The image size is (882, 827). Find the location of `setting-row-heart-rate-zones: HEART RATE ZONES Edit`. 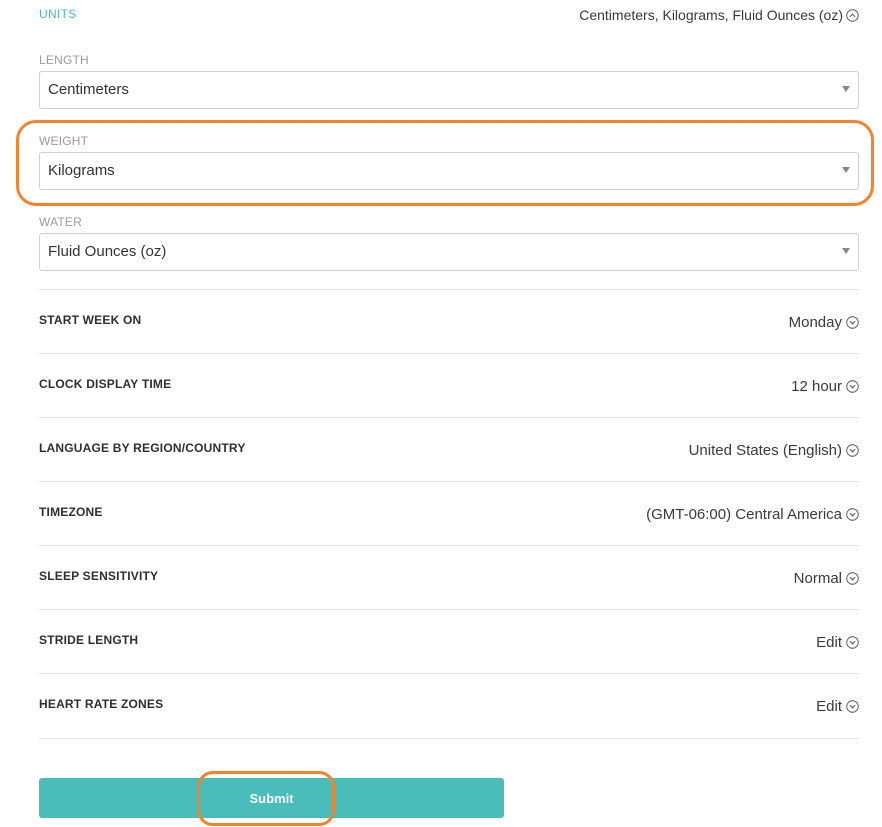

setting-row-heart-rate-zones: HEART RATE ZONES Edit is located at coordinates (449, 706).